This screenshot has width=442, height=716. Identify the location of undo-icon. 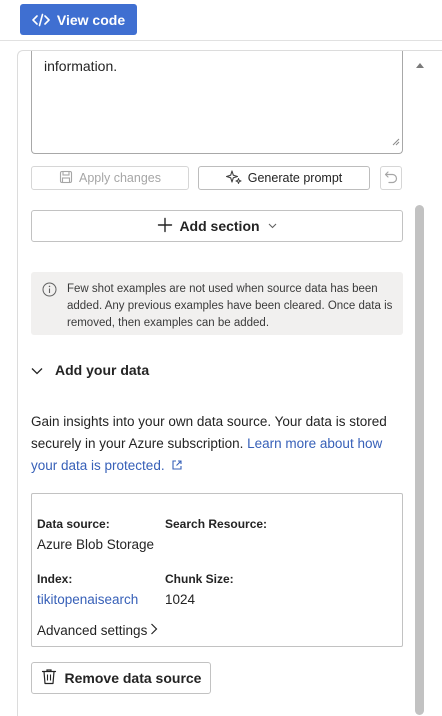
(391, 178).